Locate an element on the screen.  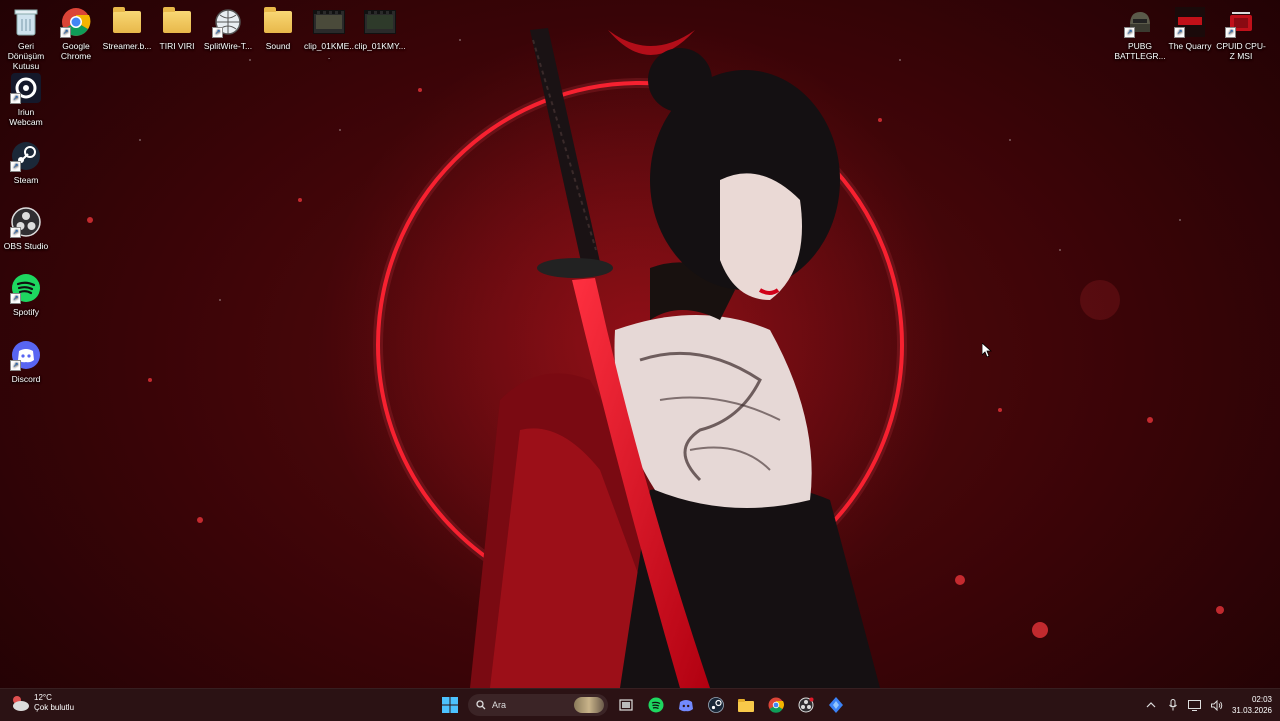
start-button is located at coordinates (450, 705).